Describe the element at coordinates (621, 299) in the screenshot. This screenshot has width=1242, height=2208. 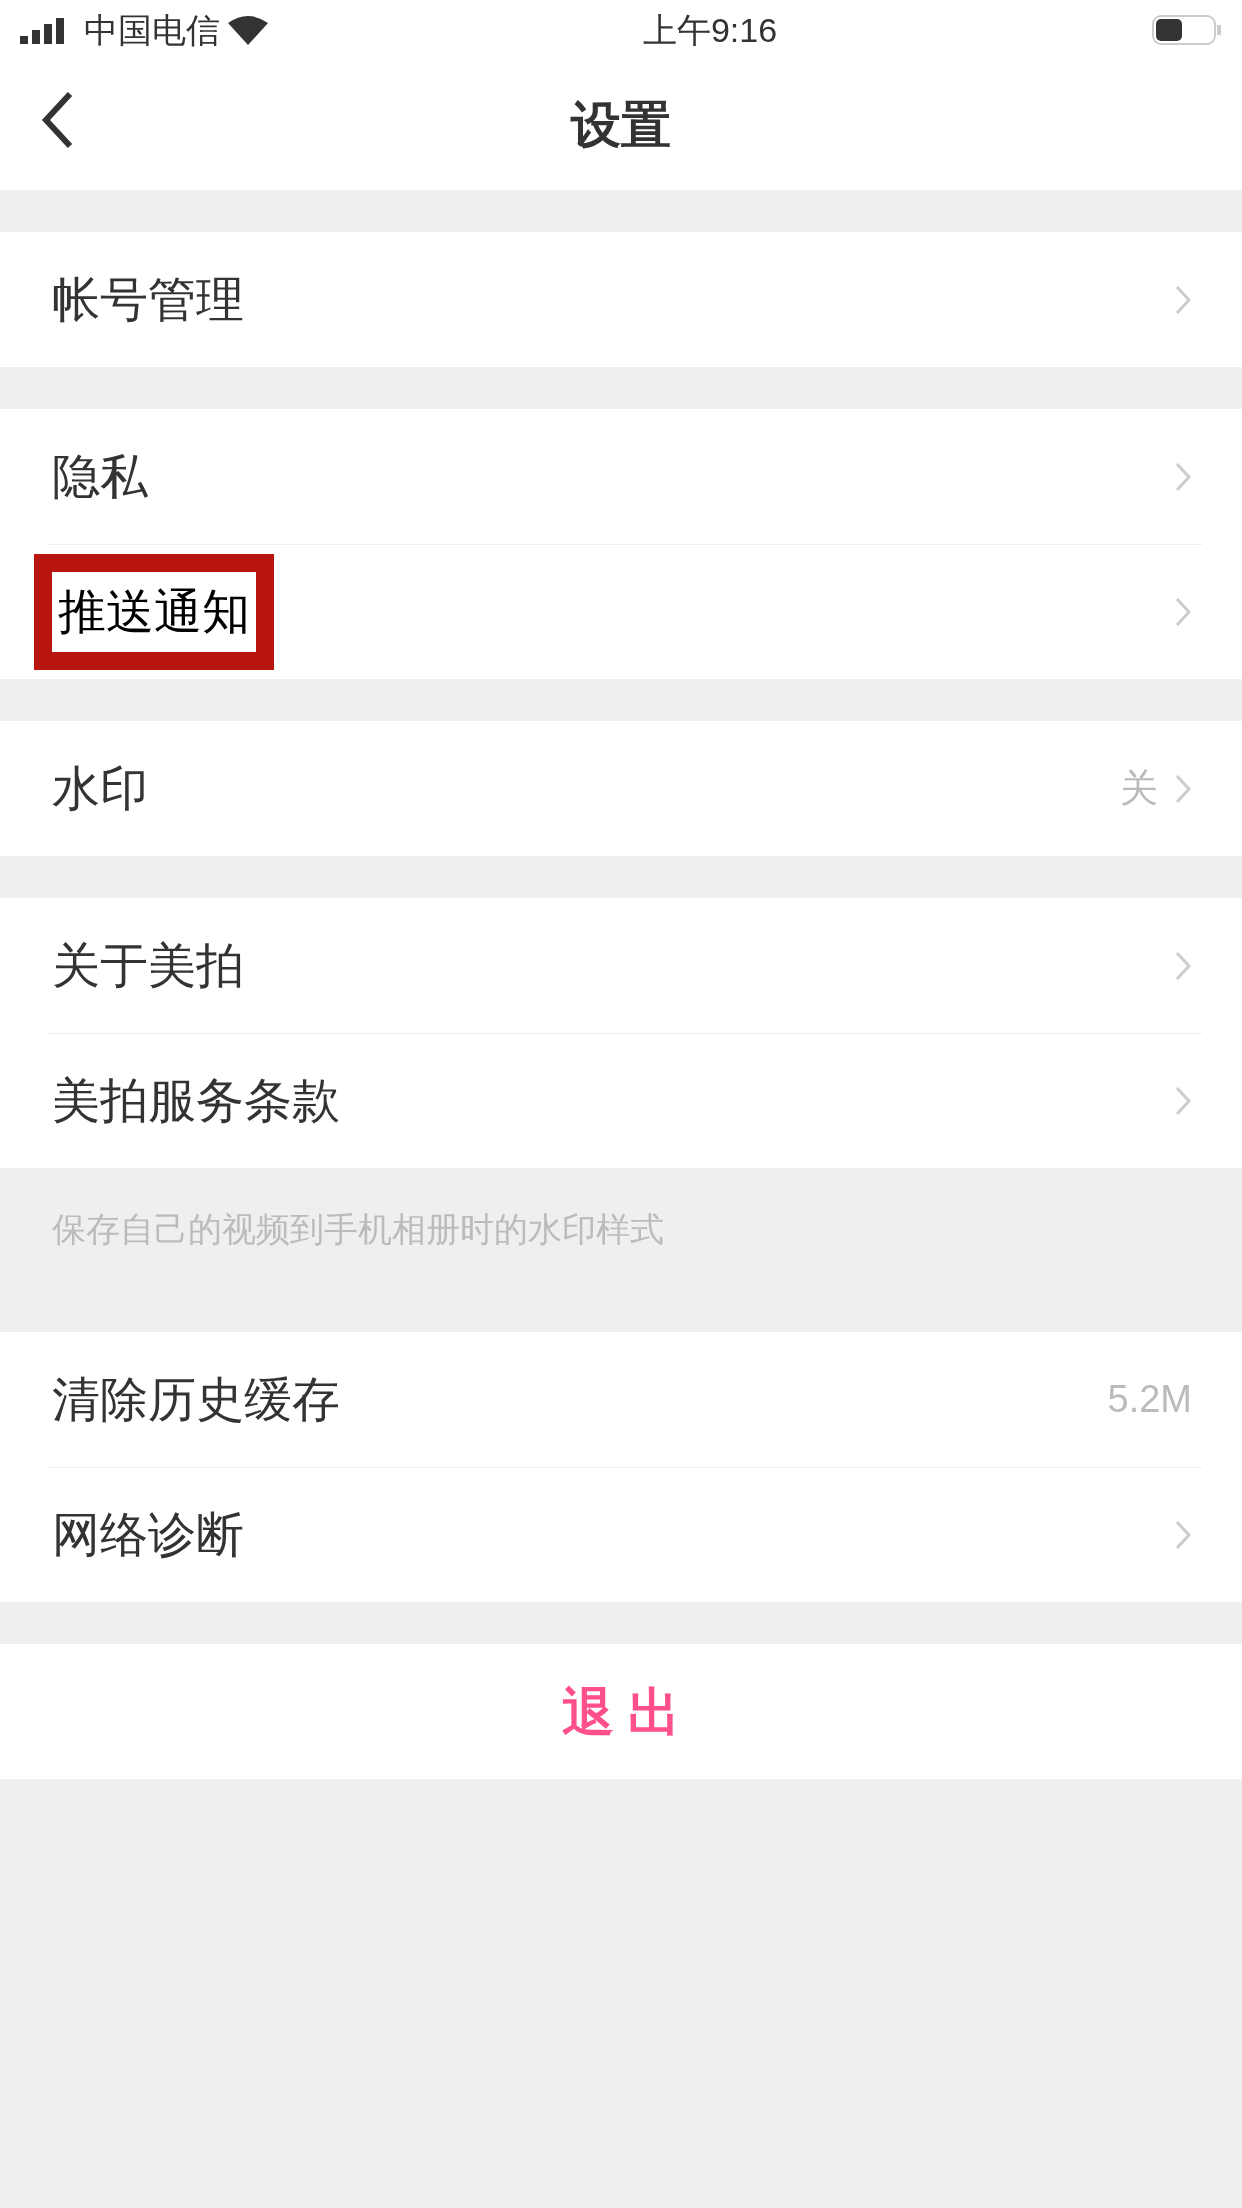
I see `settings-row: 帐号管理` at that location.